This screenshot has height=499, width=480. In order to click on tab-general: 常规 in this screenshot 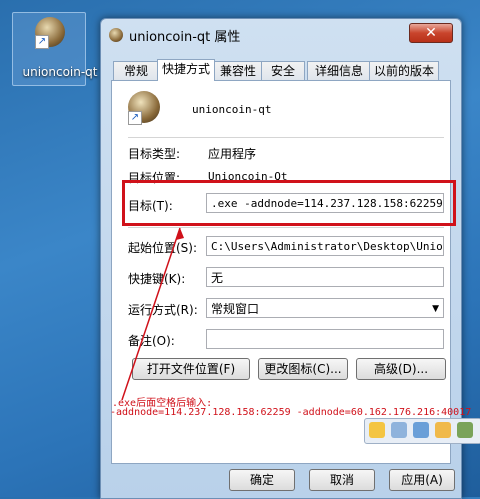, I will do `click(136, 70)`.